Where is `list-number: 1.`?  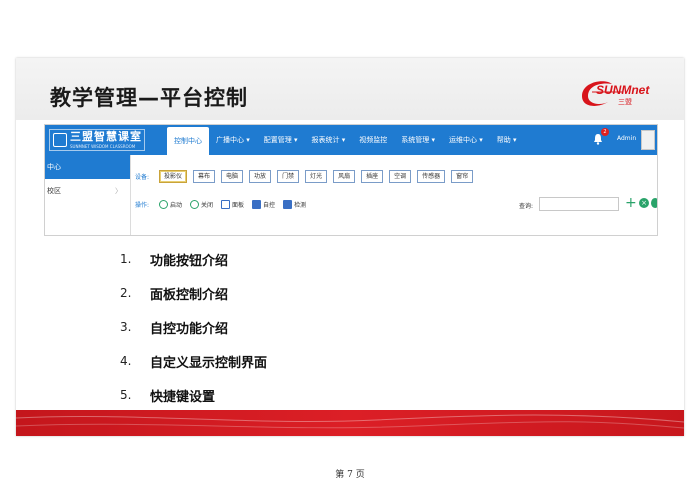 list-number: 1. is located at coordinates (126, 259).